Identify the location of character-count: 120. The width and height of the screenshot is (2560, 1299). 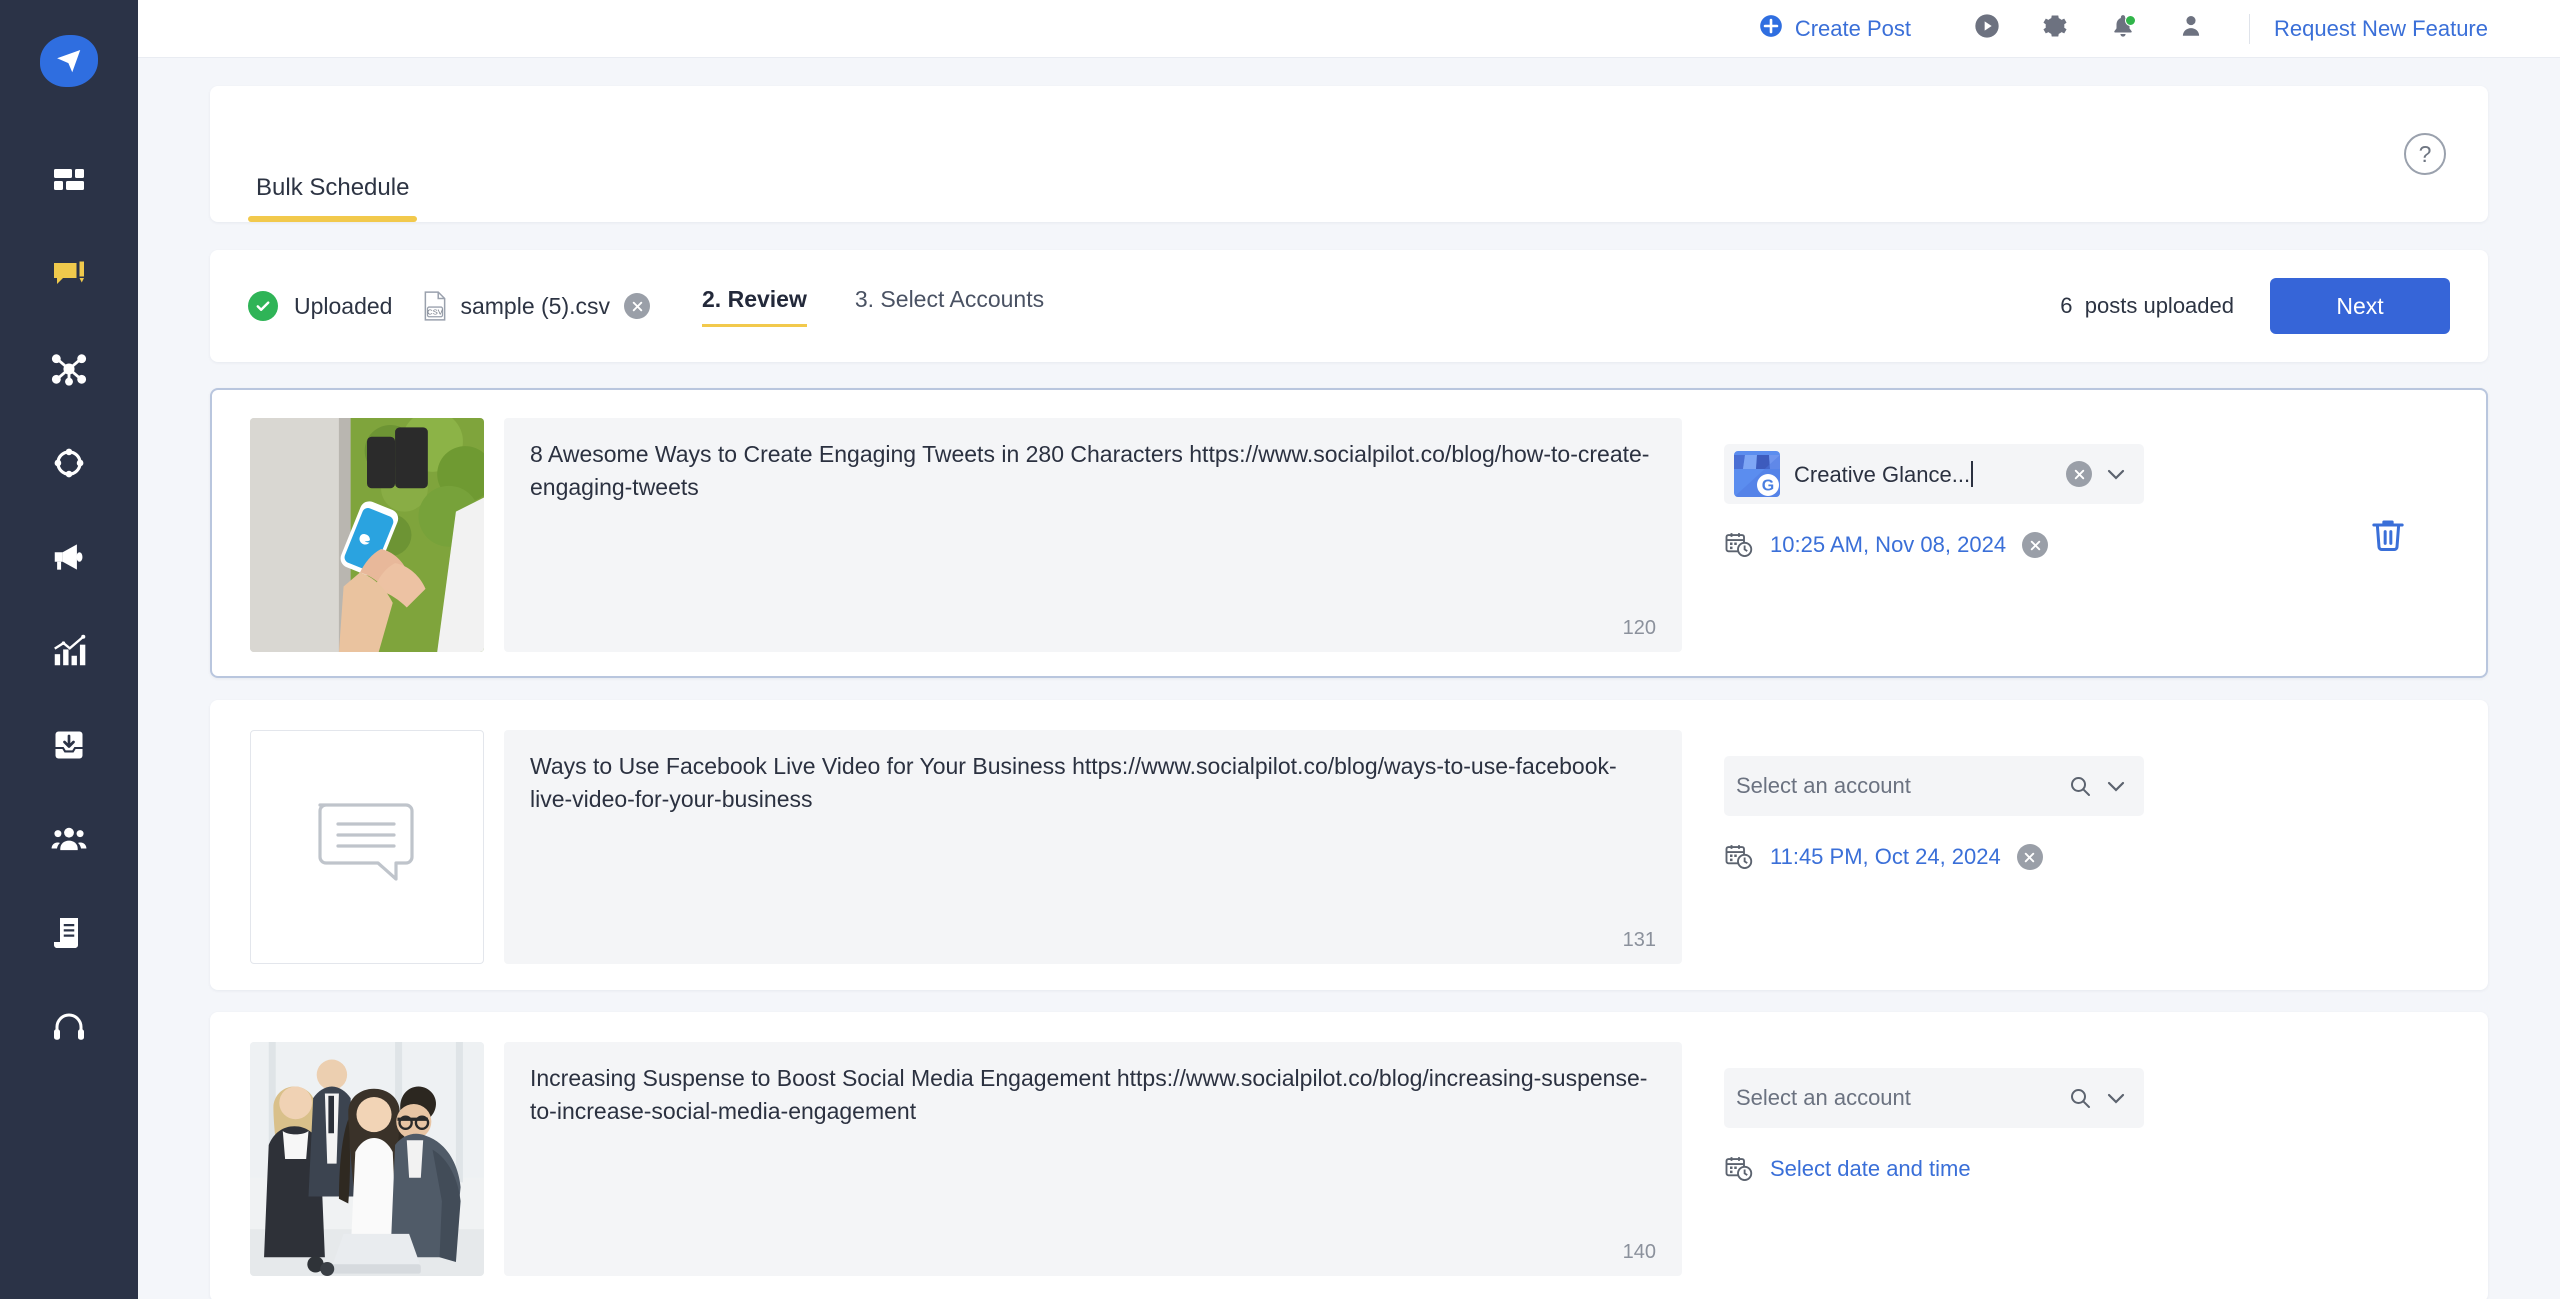
(1639, 628).